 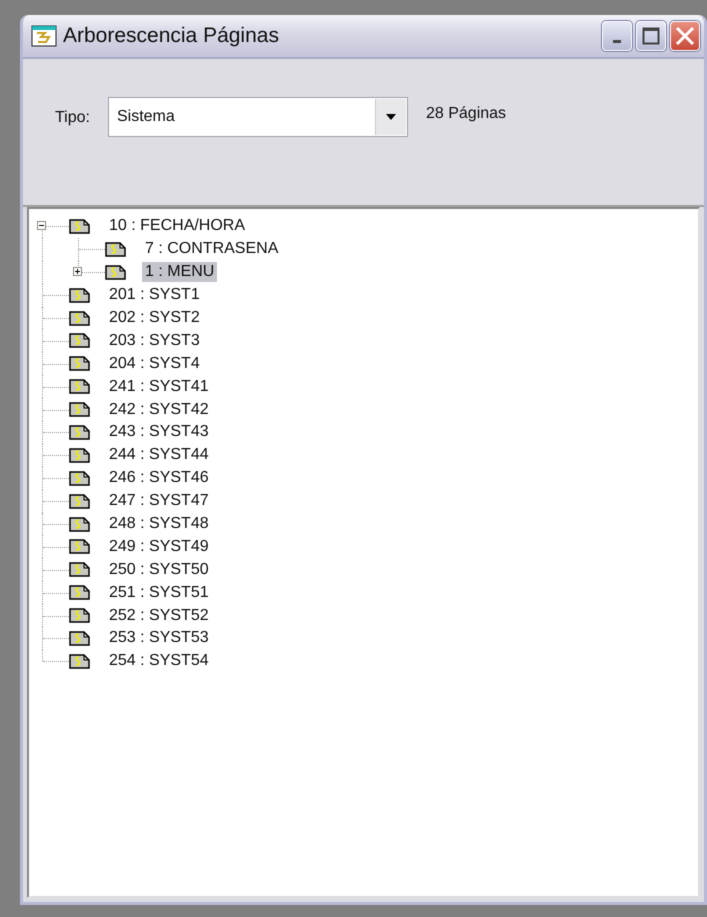 I want to click on tree-item: 244 : SYST44, so click(x=159, y=455).